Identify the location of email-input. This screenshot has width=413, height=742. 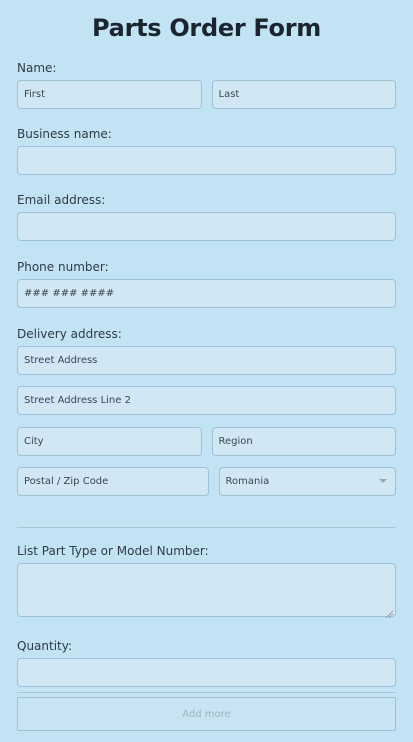
(206, 226).